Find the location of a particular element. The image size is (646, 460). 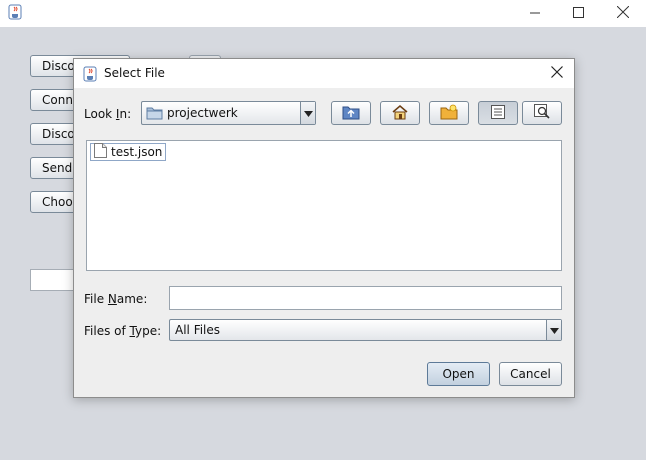

folder-icon is located at coordinates (154, 114).